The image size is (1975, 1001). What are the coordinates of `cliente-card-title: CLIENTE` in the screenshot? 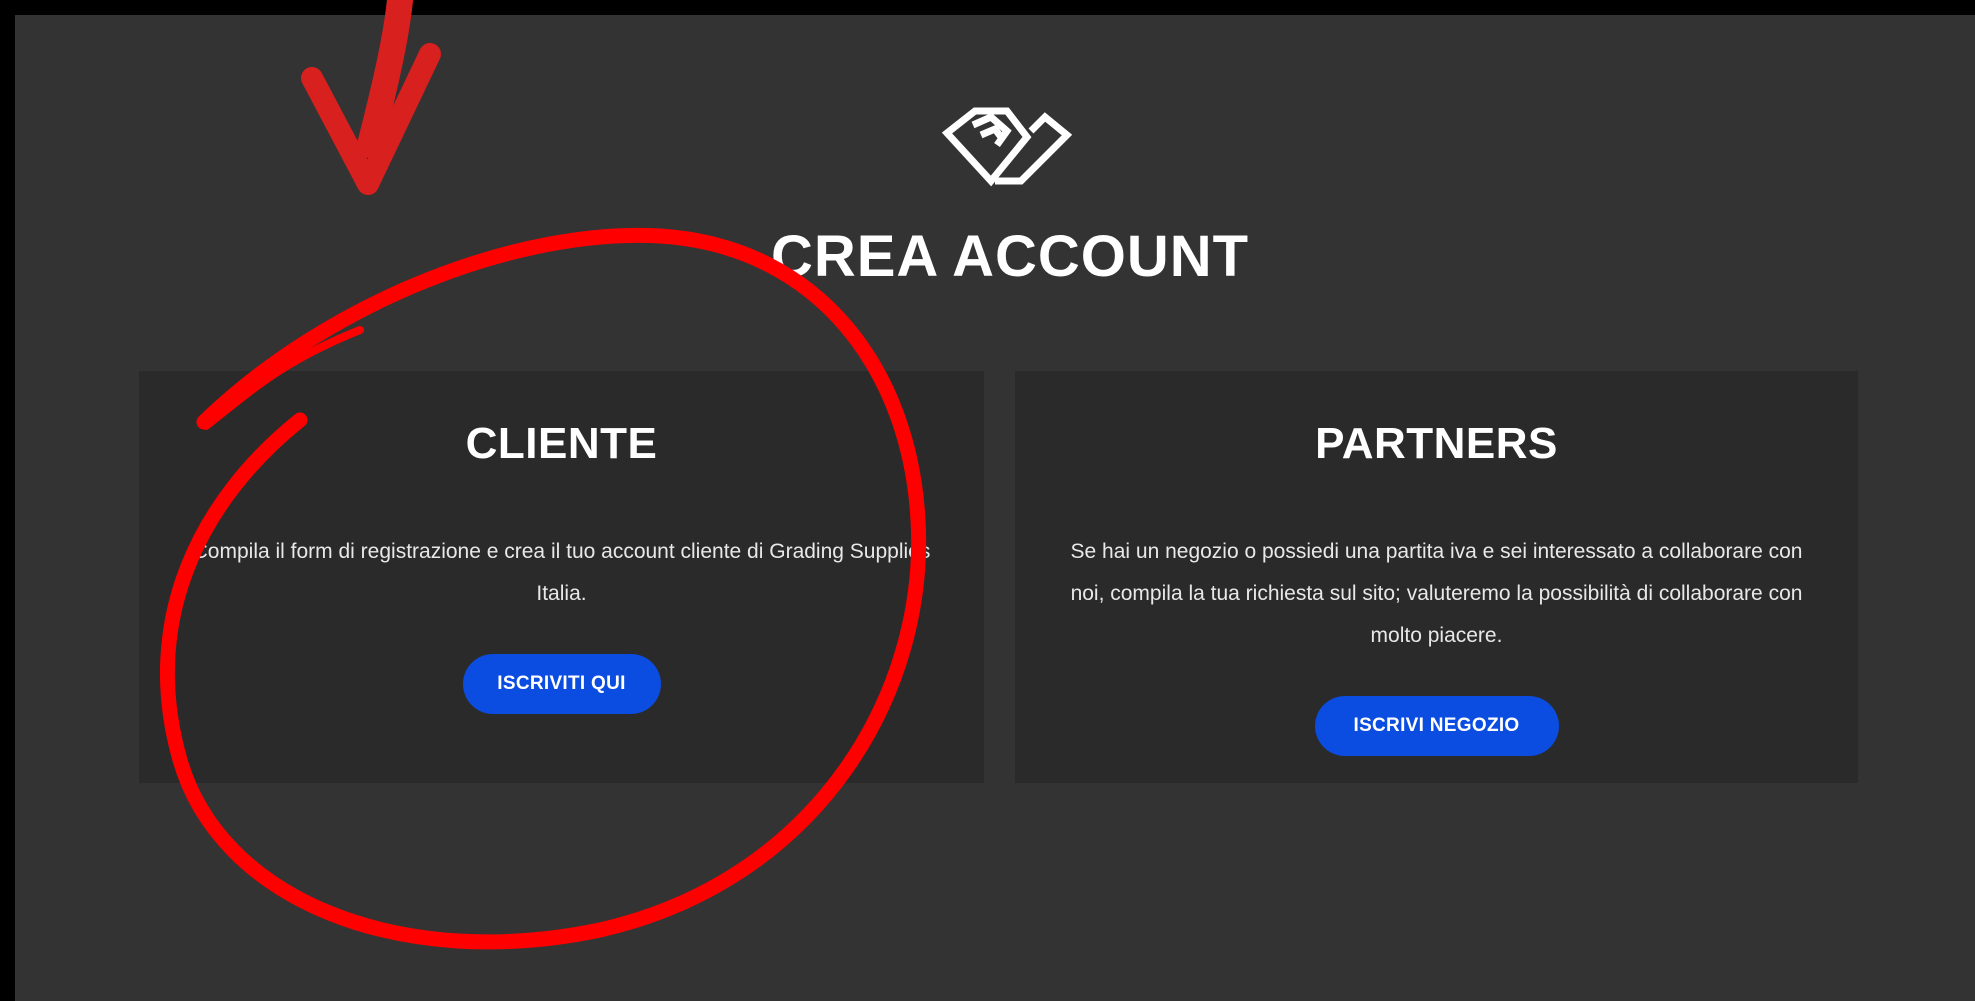 It's located at (561, 443).